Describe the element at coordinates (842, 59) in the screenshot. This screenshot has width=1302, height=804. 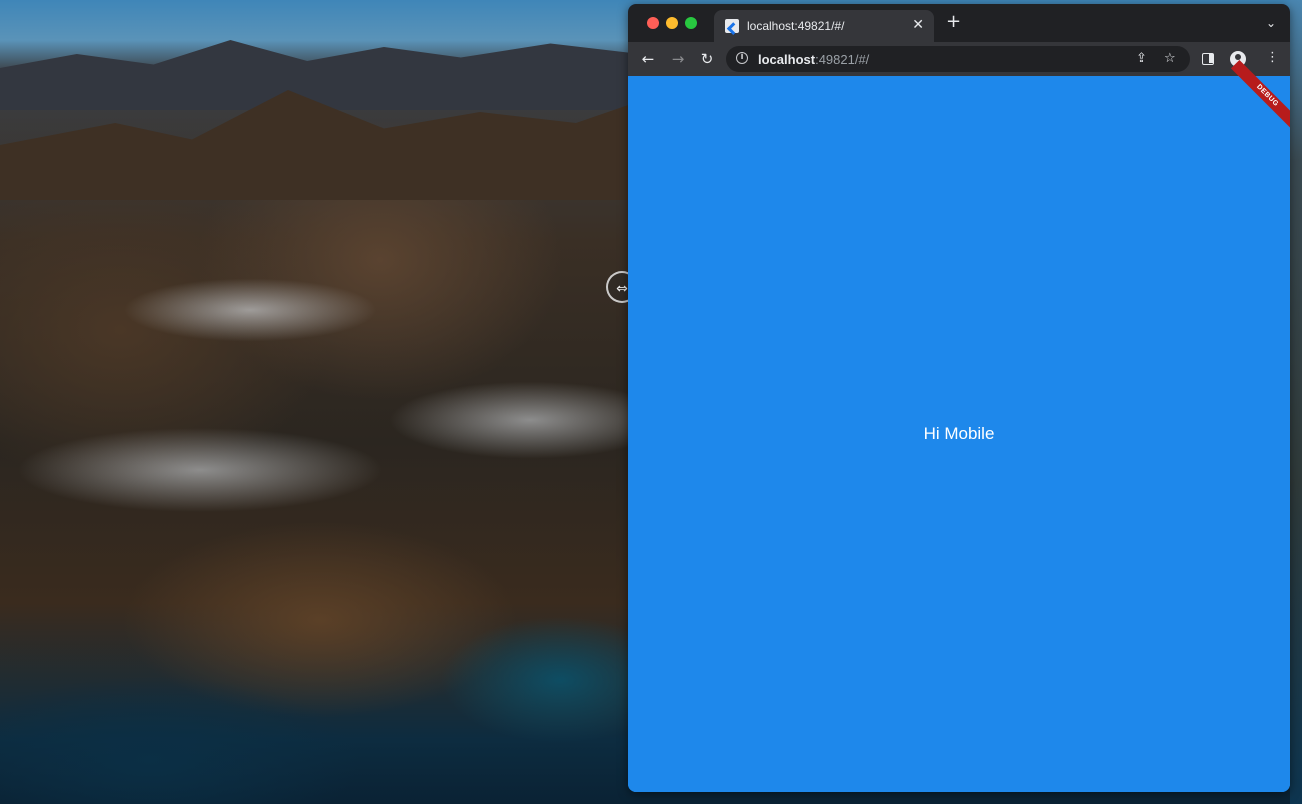
I see `url-path: :49821/#/` at that location.